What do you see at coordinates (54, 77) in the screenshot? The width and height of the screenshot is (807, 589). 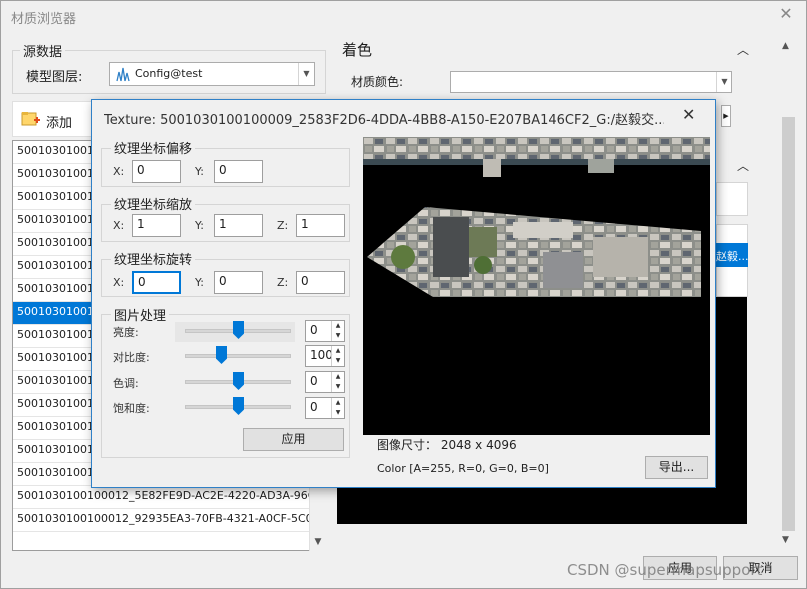 I see `layer-label: 模型图层:` at bounding box center [54, 77].